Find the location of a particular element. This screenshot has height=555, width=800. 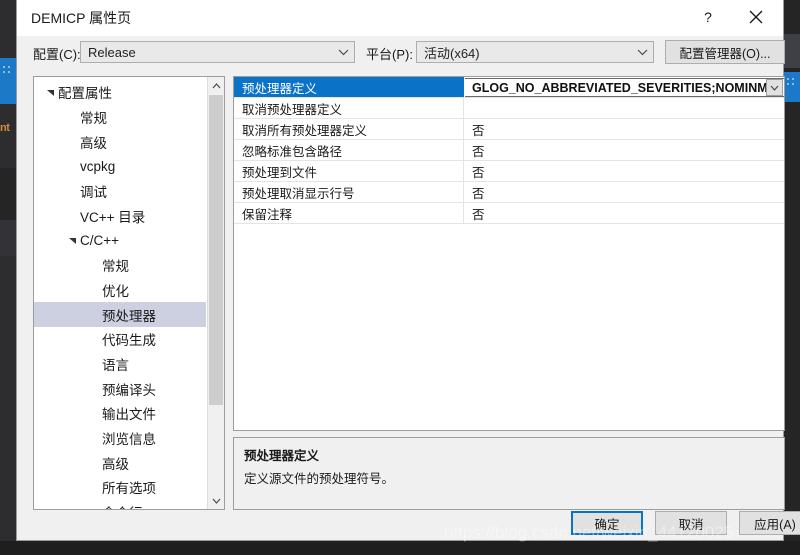

tree-item: 调试 is located at coordinates (120, 191).